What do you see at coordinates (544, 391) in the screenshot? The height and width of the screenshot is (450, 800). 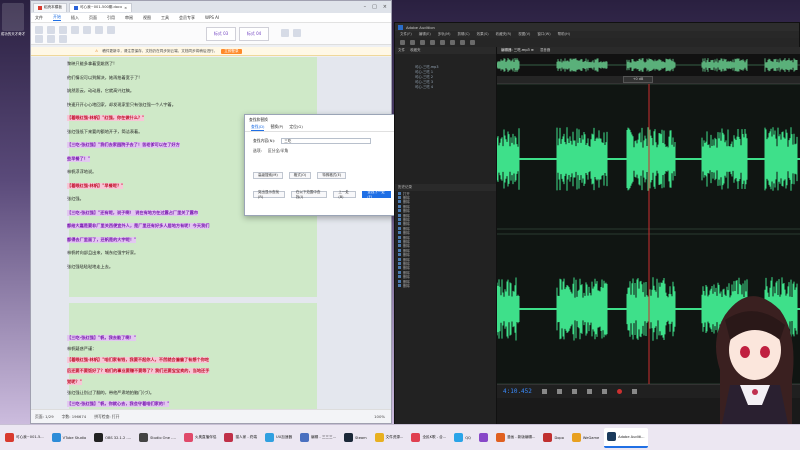 I see `stop-icon` at bounding box center [544, 391].